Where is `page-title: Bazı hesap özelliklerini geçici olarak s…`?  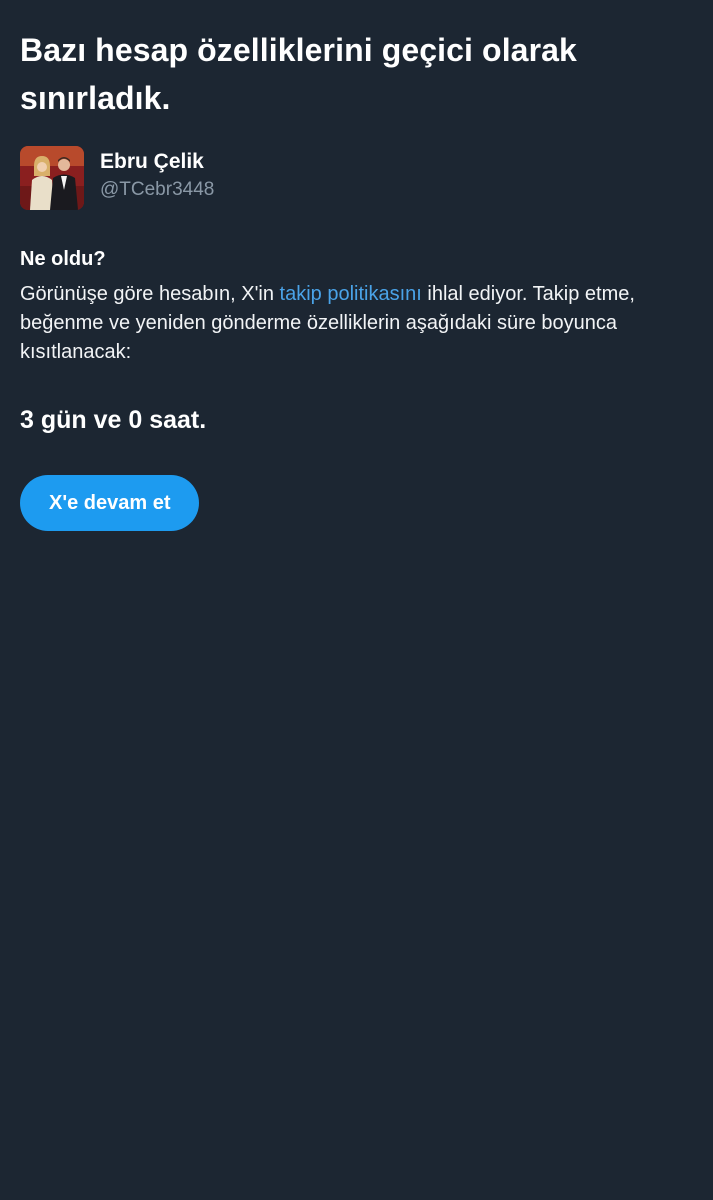 page-title: Bazı hesap özelliklerini geçici olarak s… is located at coordinates (298, 74).